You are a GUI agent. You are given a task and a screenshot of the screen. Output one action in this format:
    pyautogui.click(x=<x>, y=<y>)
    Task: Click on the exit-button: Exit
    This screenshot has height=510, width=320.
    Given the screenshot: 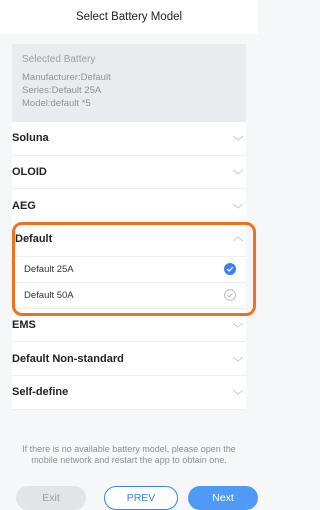 What is the action you would take?
    pyautogui.click(x=51, y=498)
    